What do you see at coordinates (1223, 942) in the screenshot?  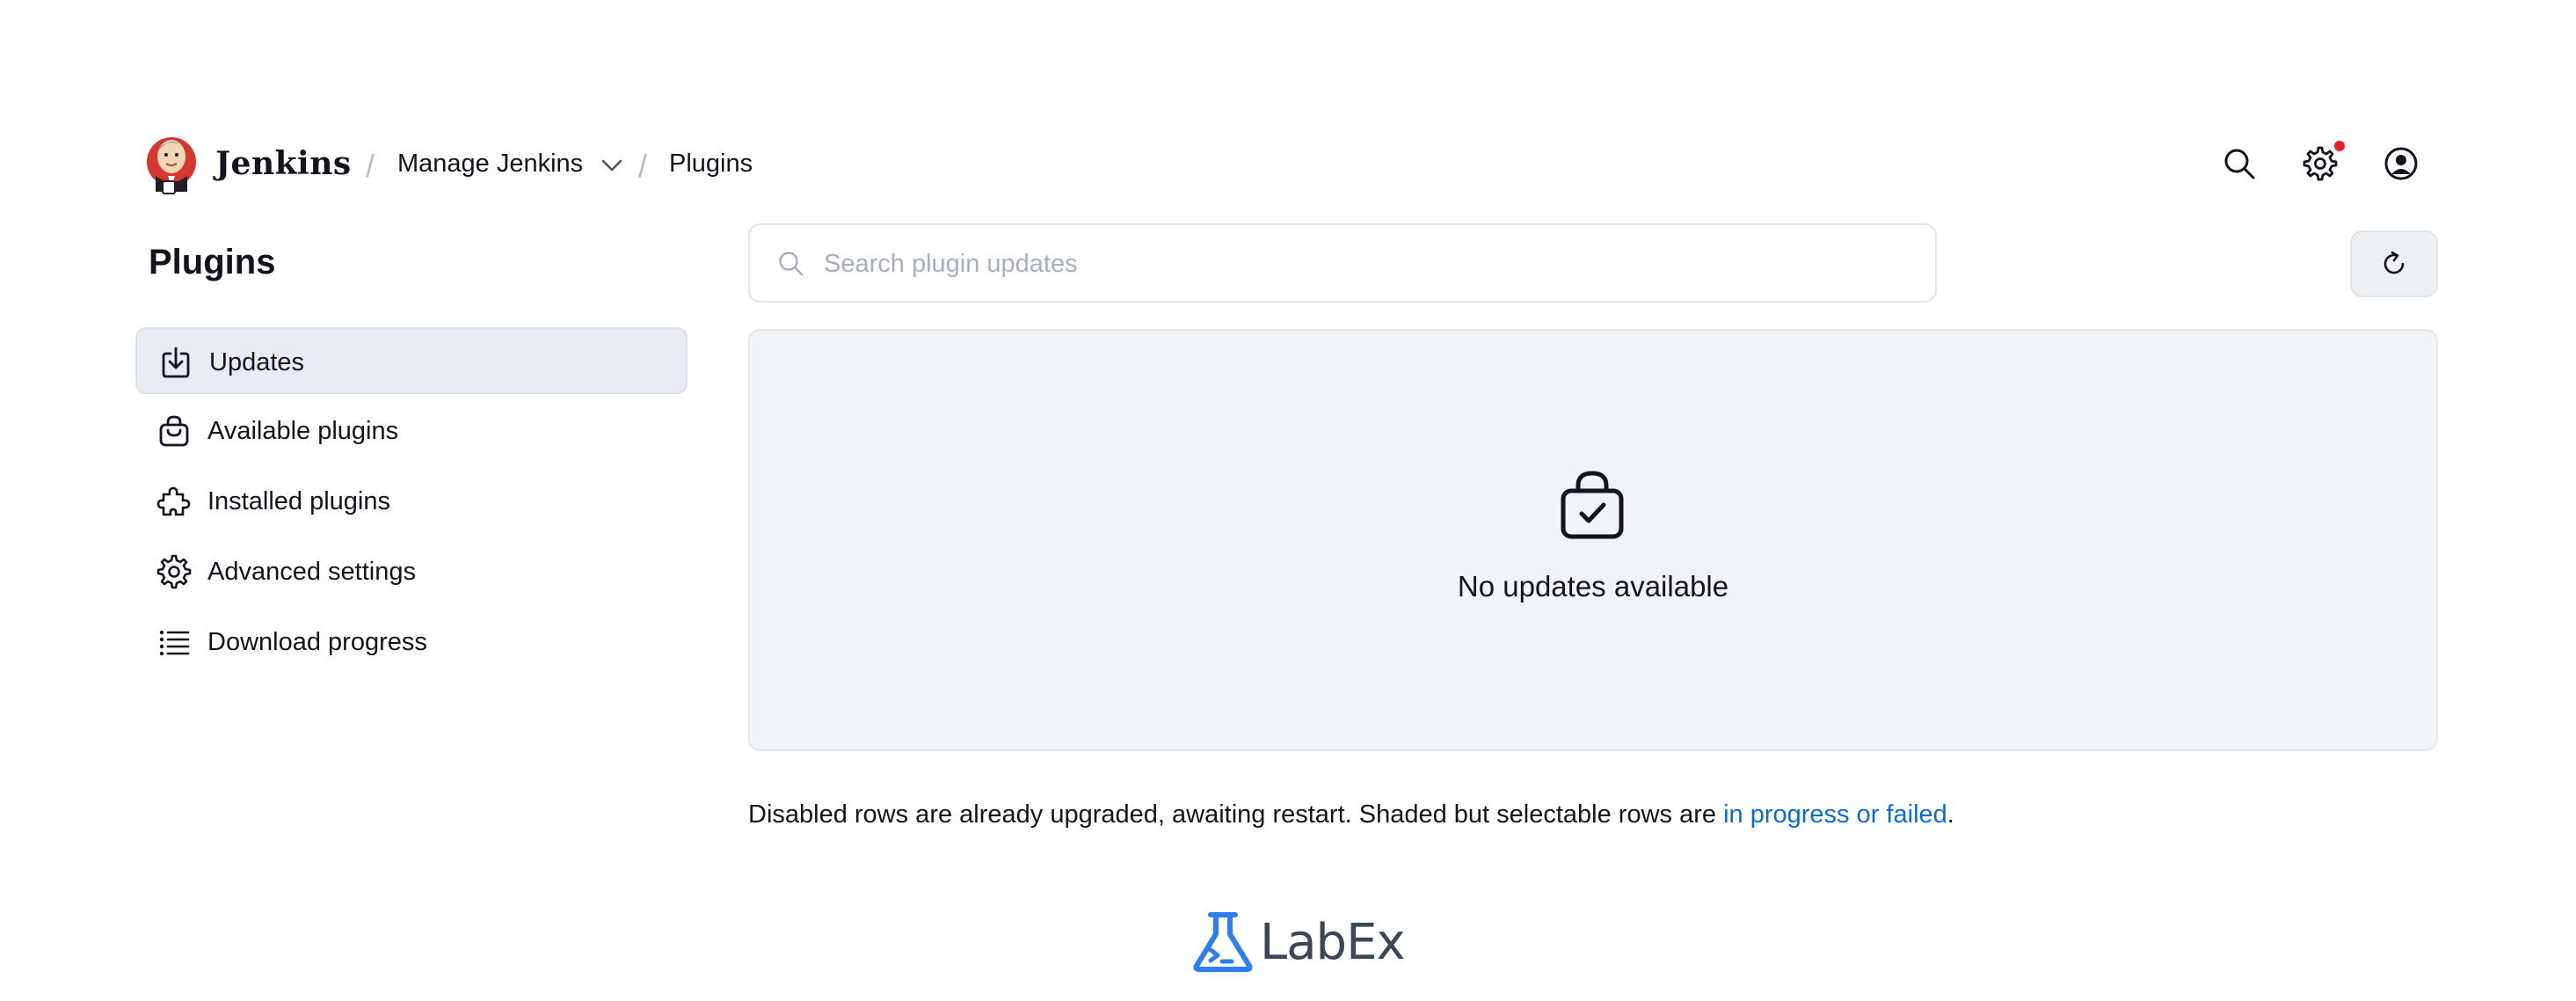 I see `flask-icon` at bounding box center [1223, 942].